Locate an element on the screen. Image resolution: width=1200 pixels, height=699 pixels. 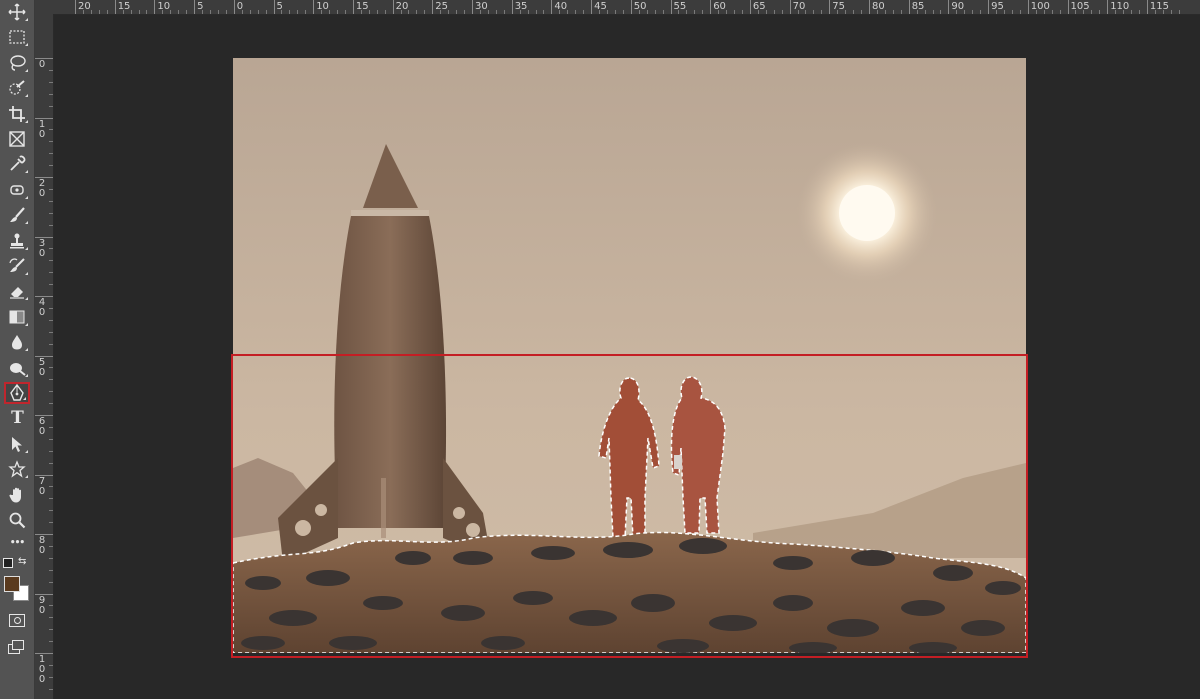
dodge-icon is located at coordinates (18, 369).